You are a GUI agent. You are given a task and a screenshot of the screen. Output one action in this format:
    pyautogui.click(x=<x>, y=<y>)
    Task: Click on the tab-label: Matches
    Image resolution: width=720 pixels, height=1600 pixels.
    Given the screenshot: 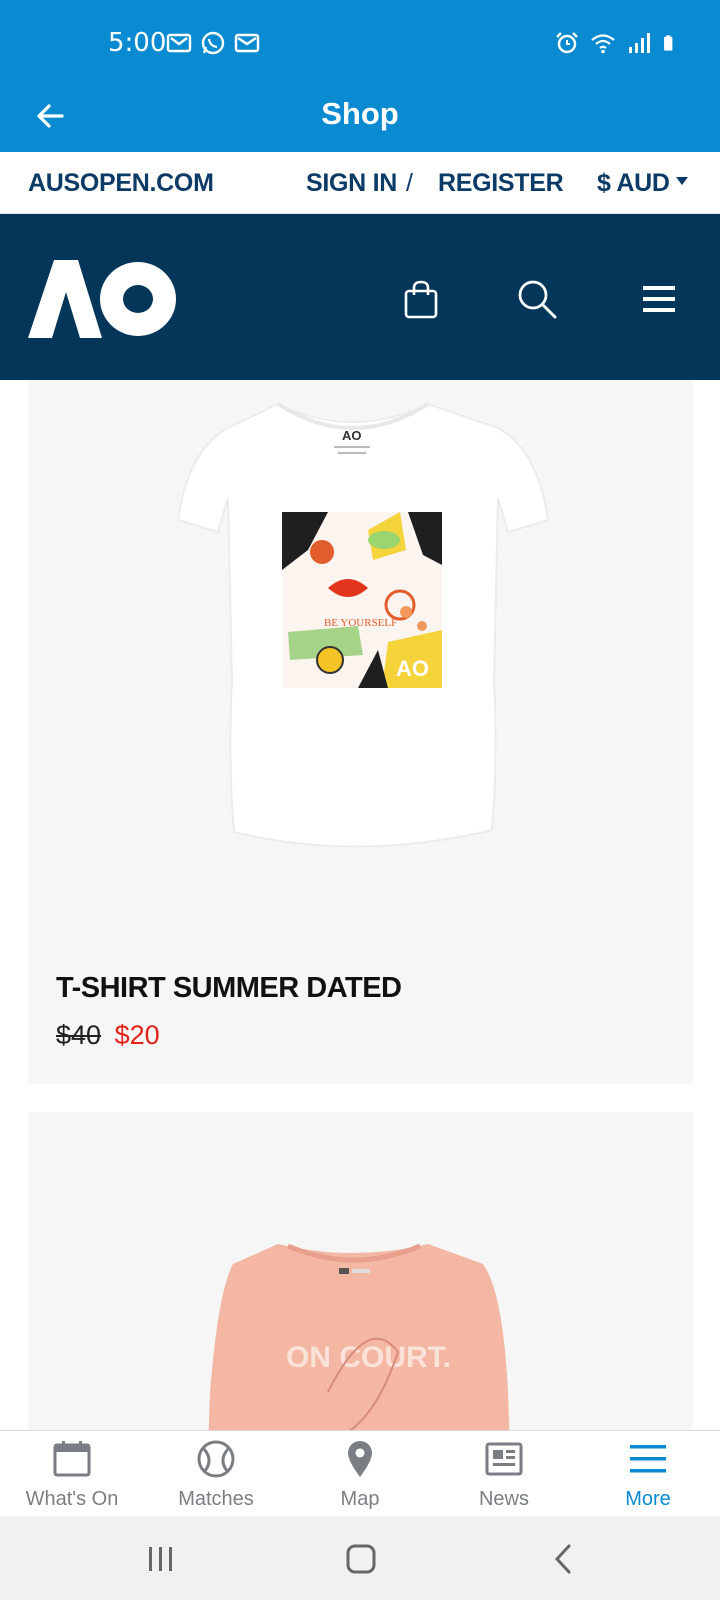 What is the action you would take?
    pyautogui.click(x=216, y=1499)
    